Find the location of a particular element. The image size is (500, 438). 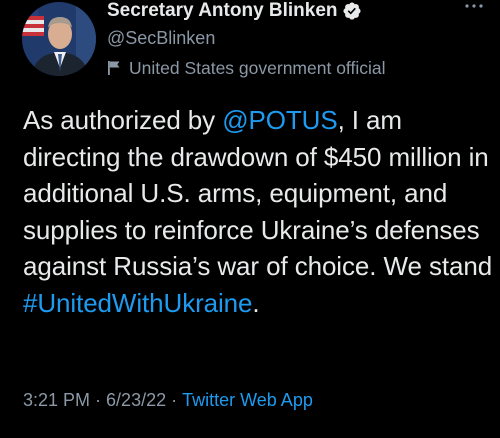

tweet-text-part: . is located at coordinates (256, 302).